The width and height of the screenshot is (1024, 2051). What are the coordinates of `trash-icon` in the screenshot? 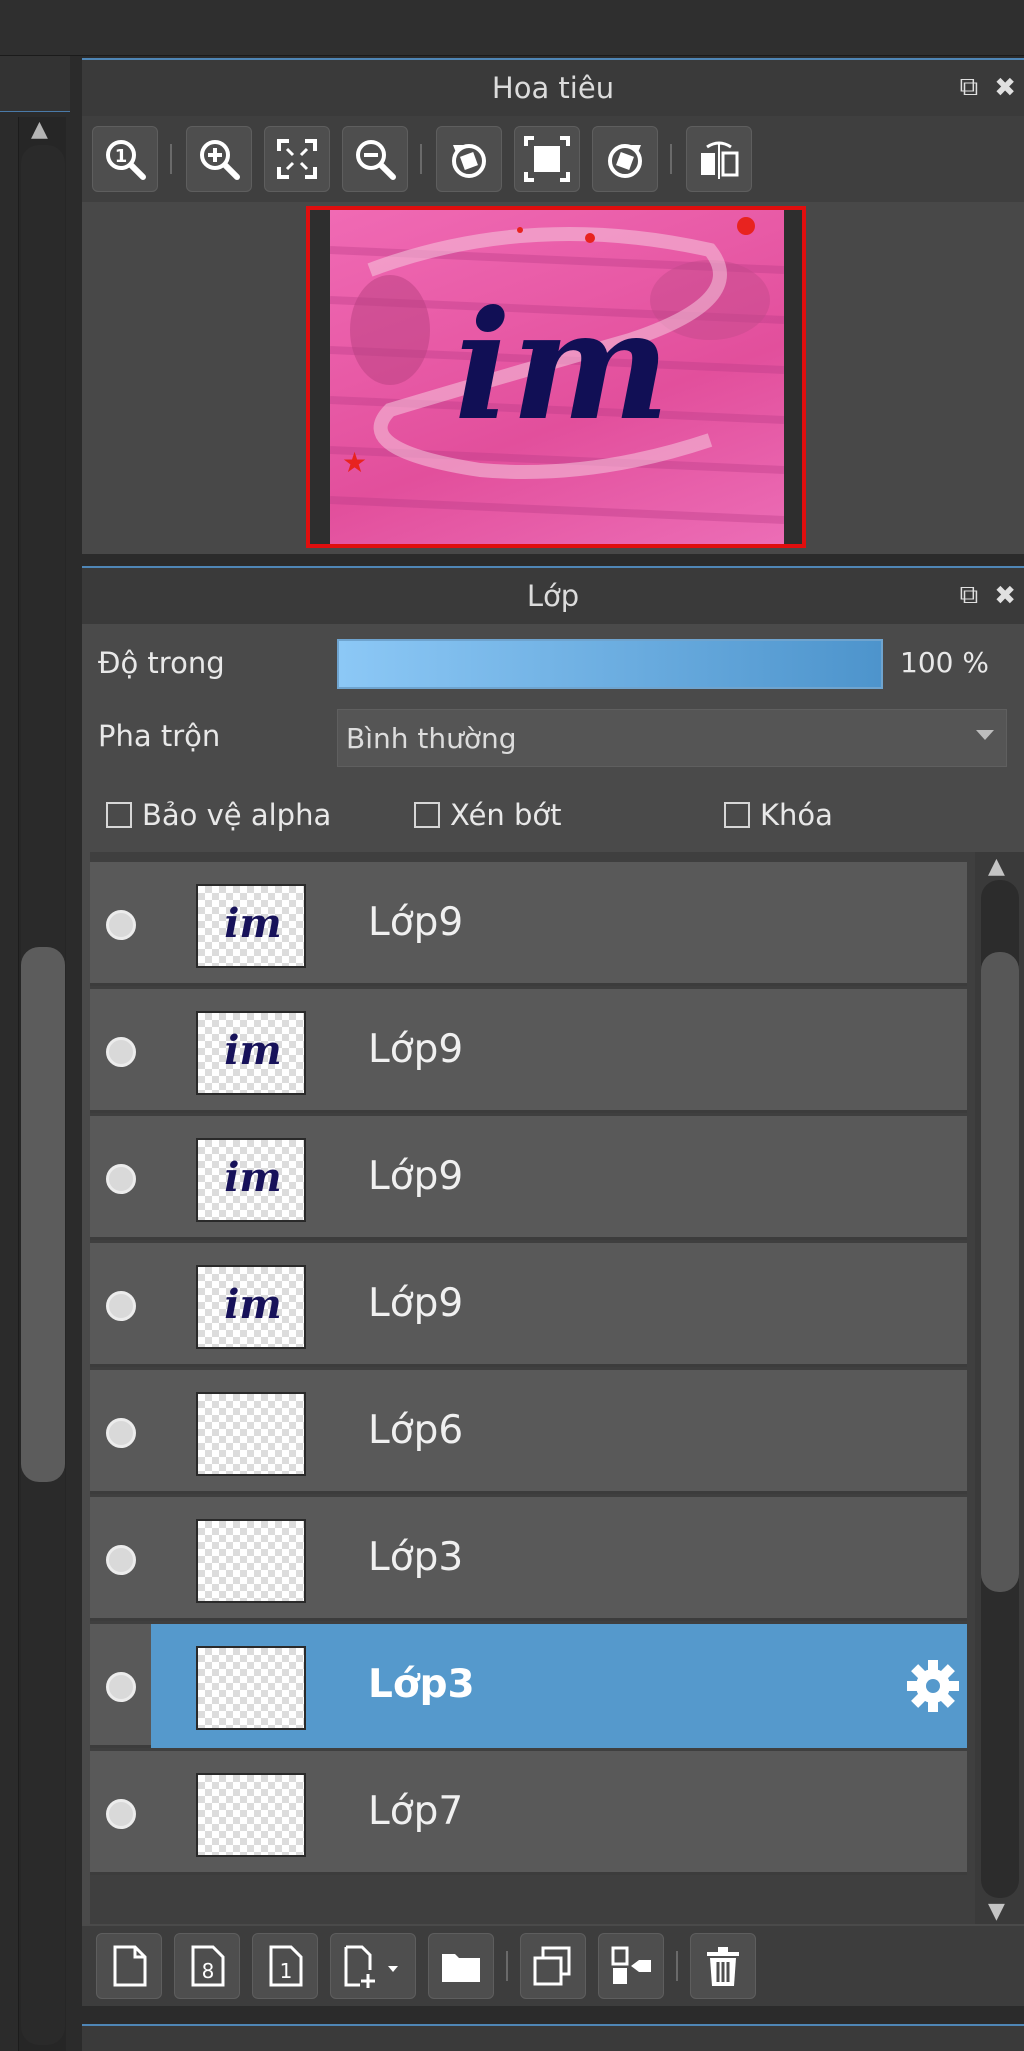 It's located at (723, 1966).